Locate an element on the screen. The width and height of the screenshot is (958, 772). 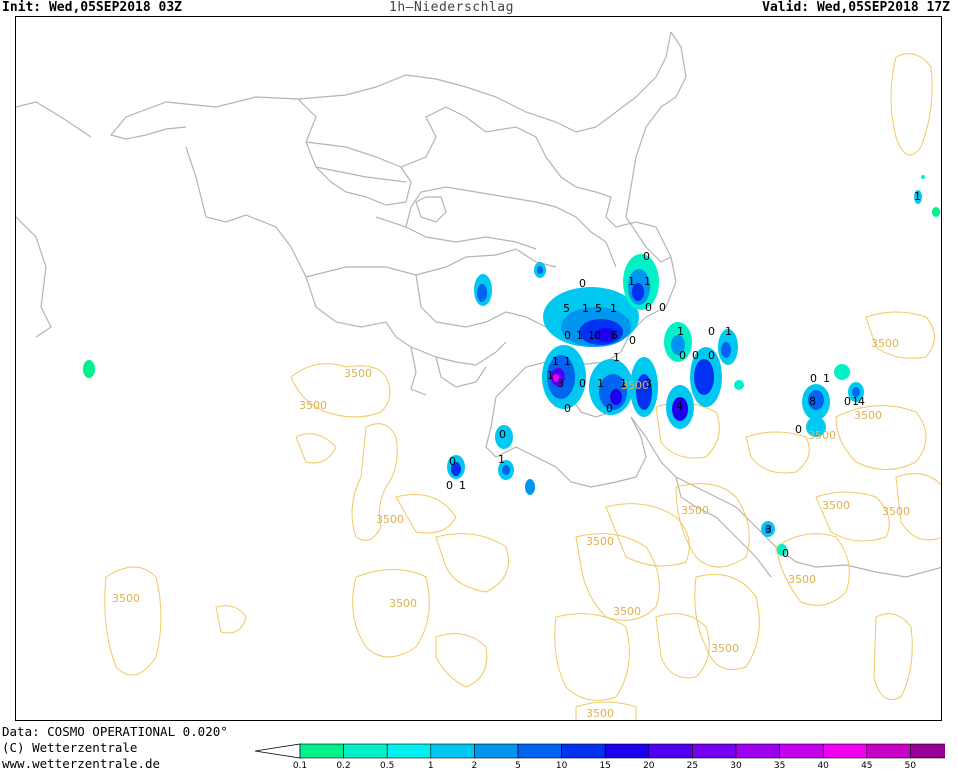
precip-cell-west is located at coordinates (89, 369).